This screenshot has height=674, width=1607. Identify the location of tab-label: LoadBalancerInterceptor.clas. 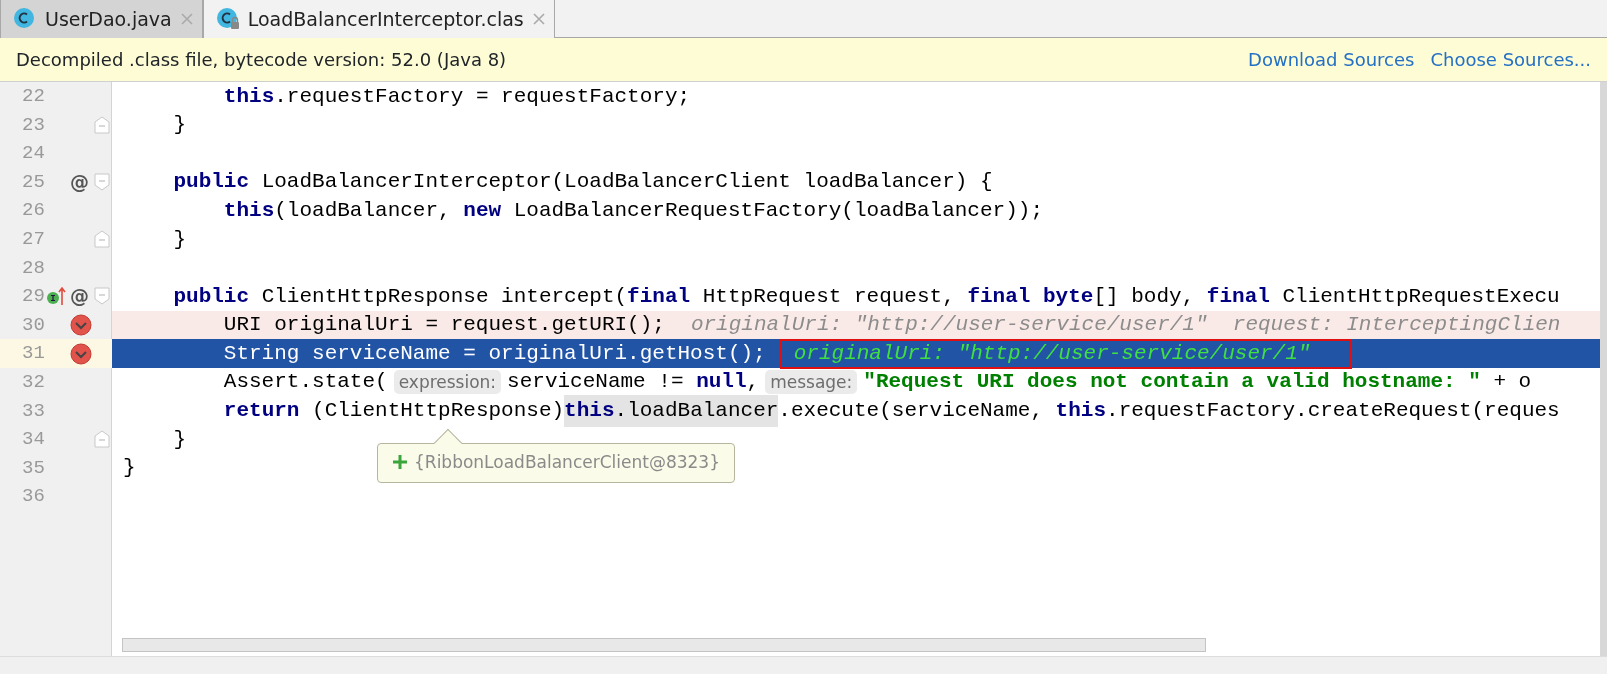
(385, 19).